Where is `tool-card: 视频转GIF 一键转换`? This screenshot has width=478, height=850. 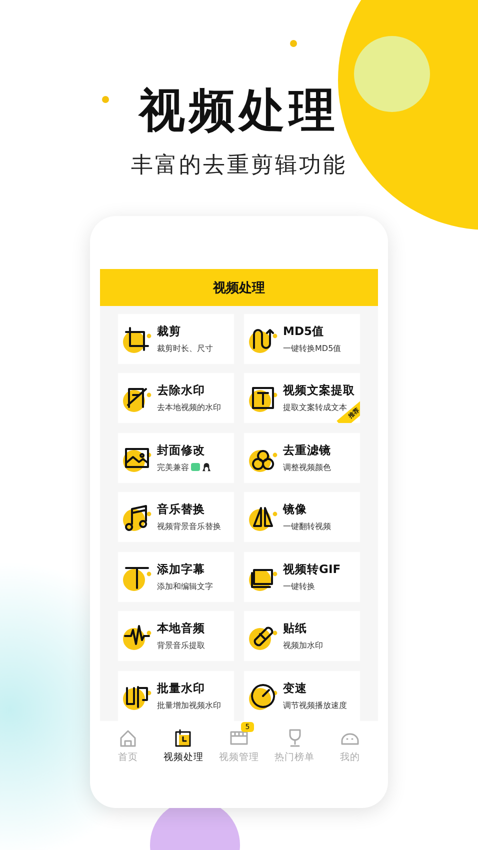 tool-card: 视频转GIF 一键转换 is located at coordinates (302, 577).